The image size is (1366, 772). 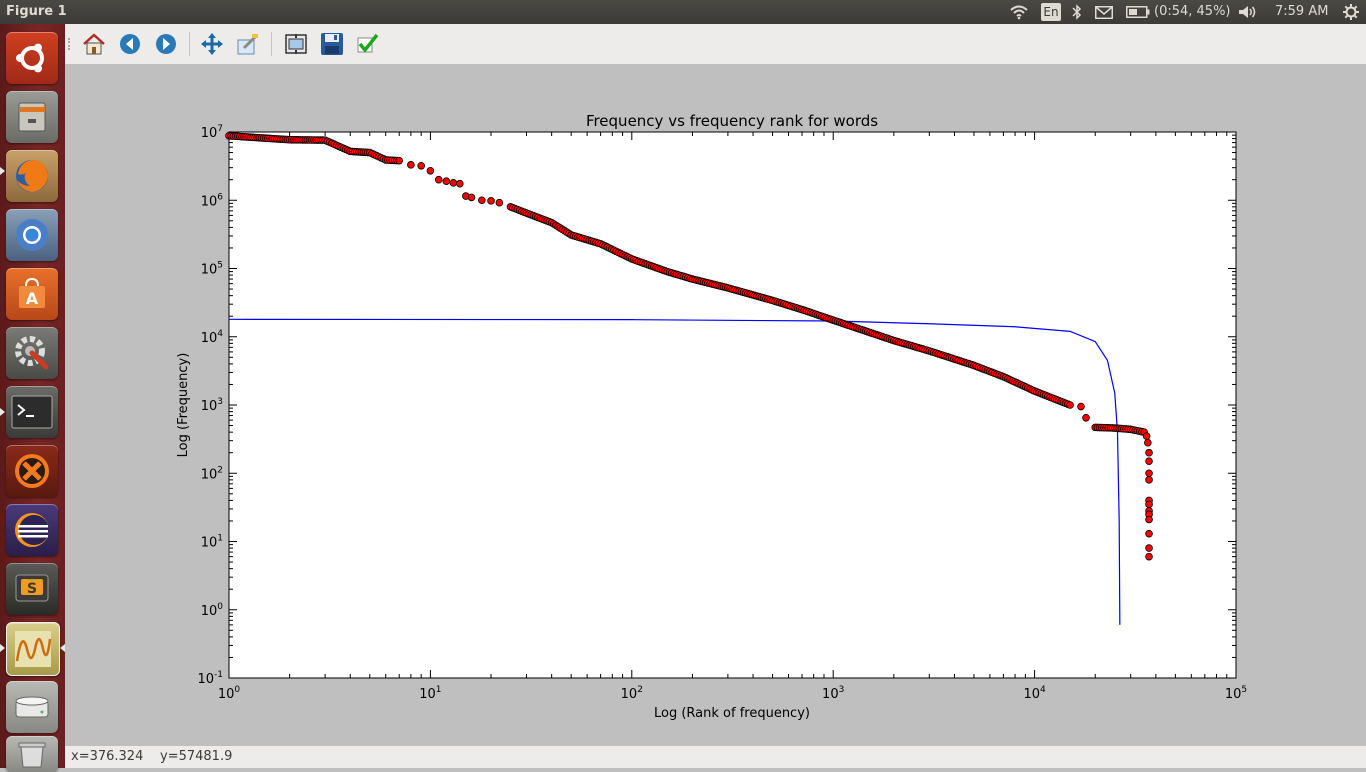 I want to click on clock: 7:59 AM, so click(x=1301, y=11).